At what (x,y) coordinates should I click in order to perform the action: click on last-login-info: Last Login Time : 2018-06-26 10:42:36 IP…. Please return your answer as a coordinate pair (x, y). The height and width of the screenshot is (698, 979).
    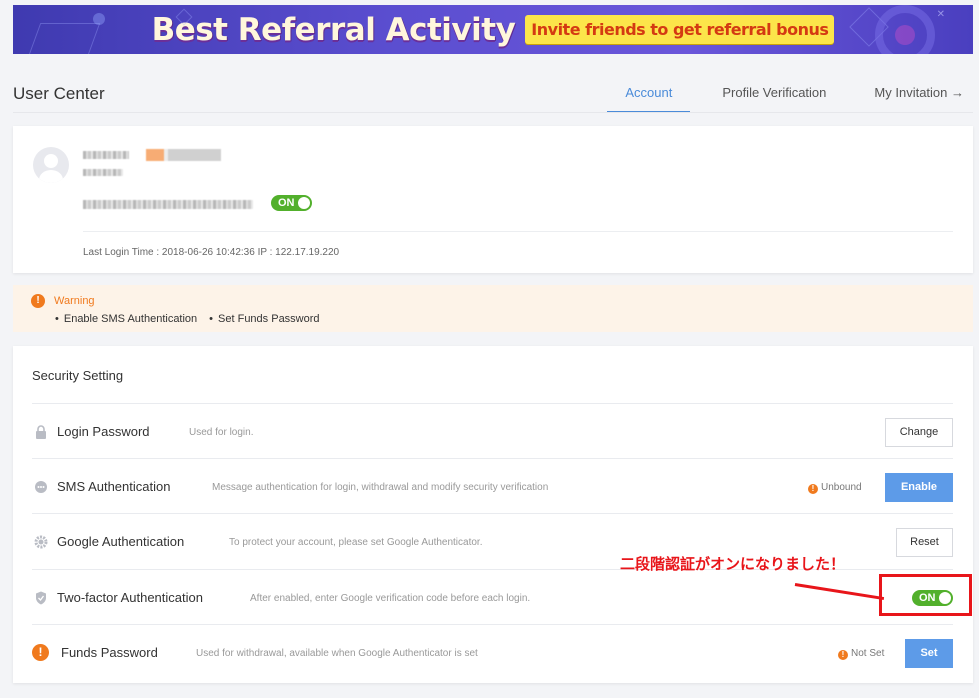
    Looking at the image, I should click on (211, 252).